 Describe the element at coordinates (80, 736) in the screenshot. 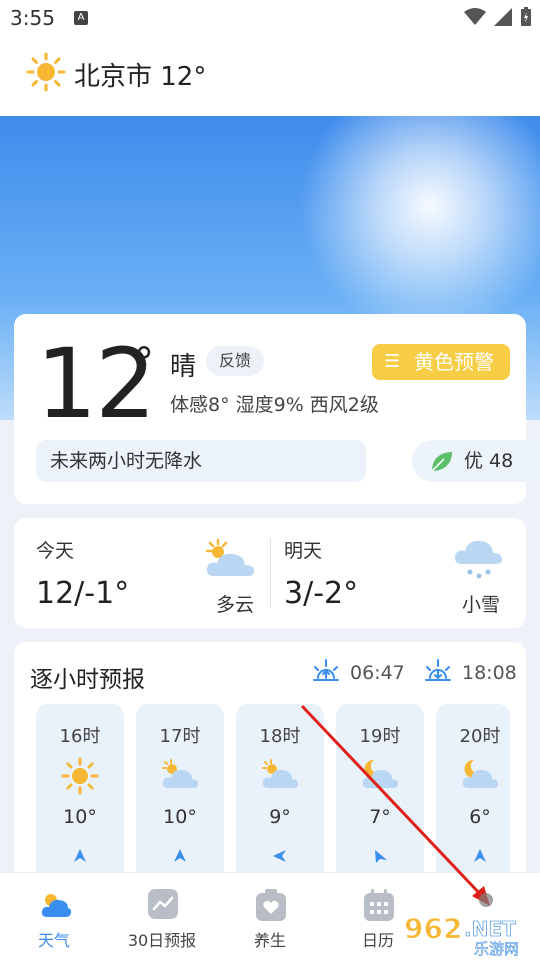

I see `hour-time: 16时` at that location.